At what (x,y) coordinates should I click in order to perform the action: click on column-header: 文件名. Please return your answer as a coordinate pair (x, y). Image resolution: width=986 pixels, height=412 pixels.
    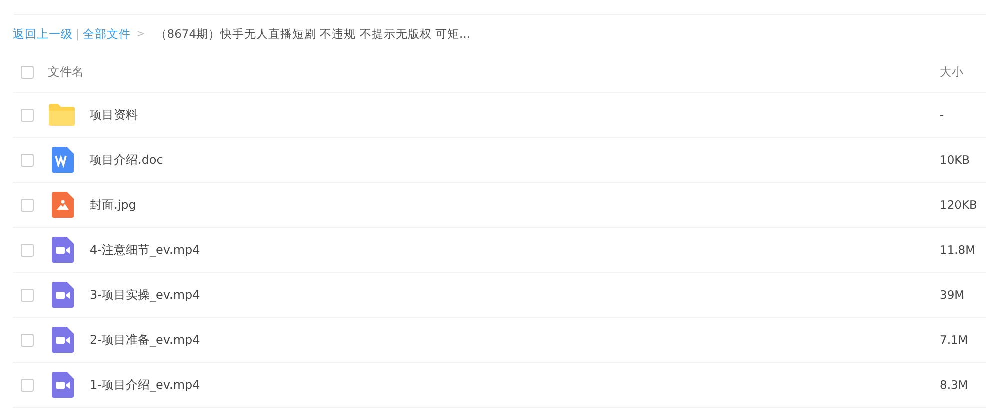
    Looking at the image, I should click on (66, 72).